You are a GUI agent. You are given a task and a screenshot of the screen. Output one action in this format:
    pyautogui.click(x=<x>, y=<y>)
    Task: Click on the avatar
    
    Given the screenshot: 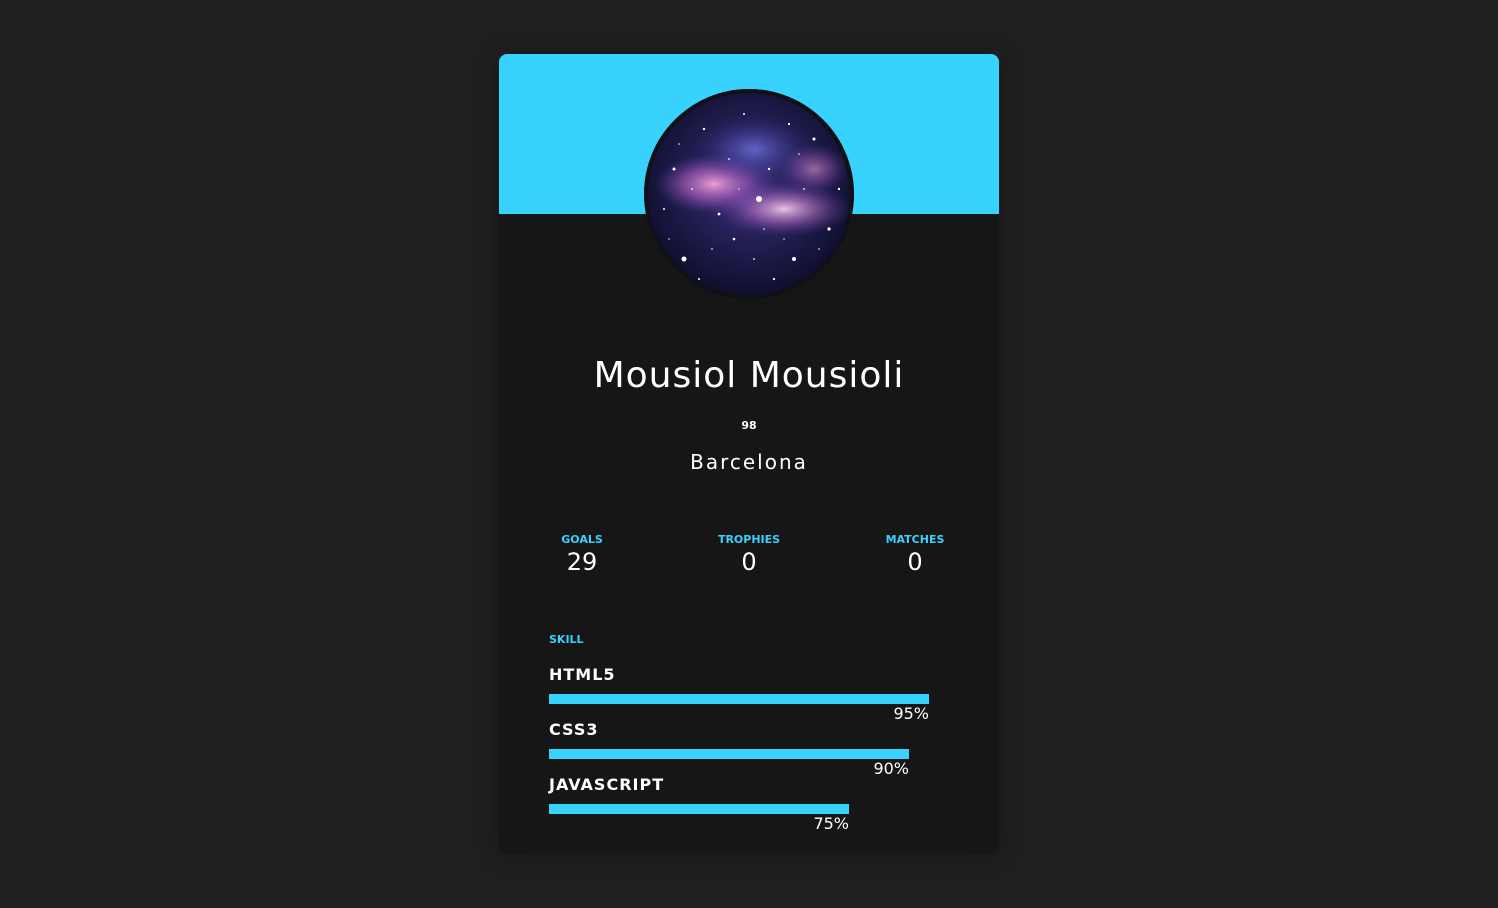 What is the action you would take?
    pyautogui.click(x=749, y=194)
    